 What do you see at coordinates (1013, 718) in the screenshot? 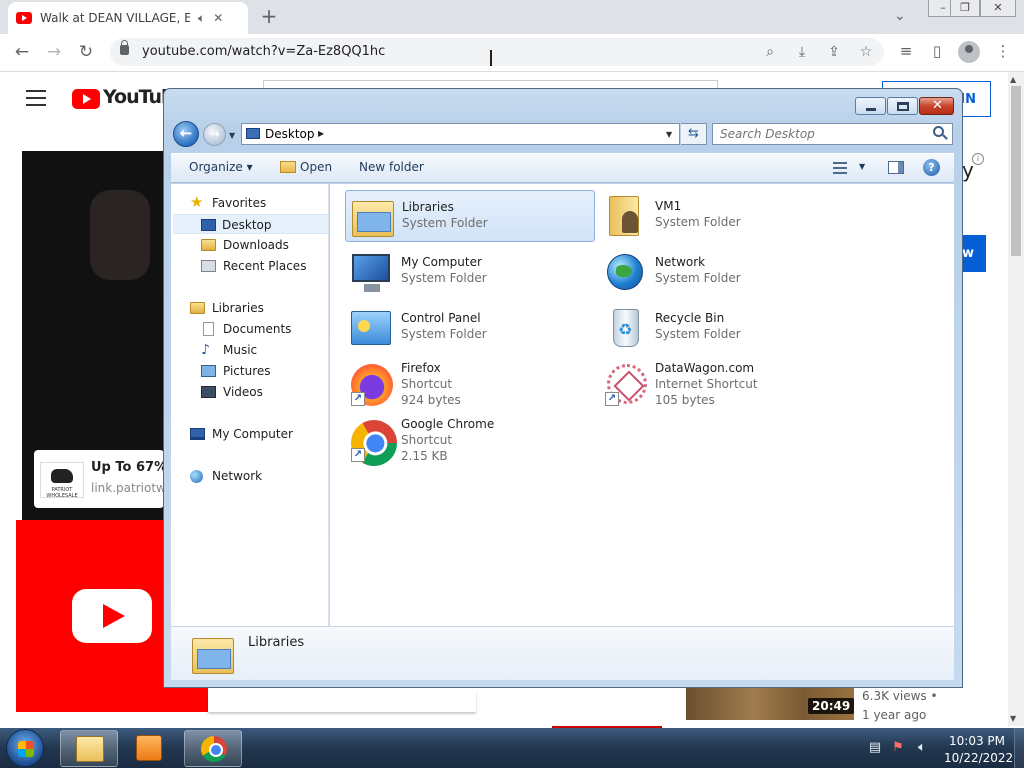
I see `scroll-down-icon: ▼` at bounding box center [1013, 718].